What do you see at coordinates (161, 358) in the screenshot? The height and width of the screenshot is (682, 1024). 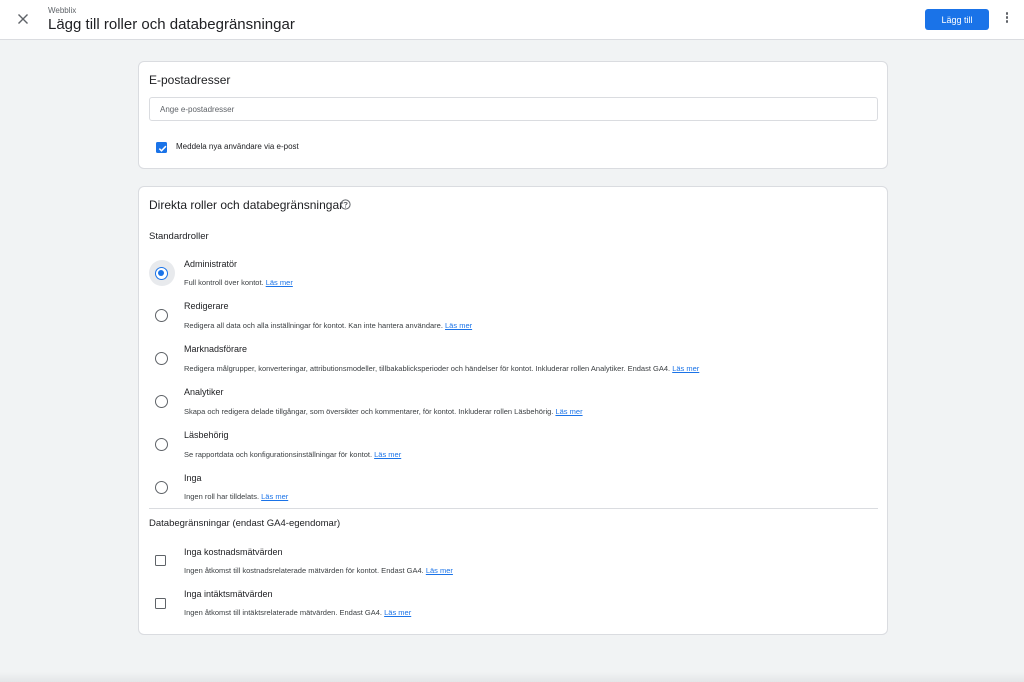 I see `radio-marketer` at bounding box center [161, 358].